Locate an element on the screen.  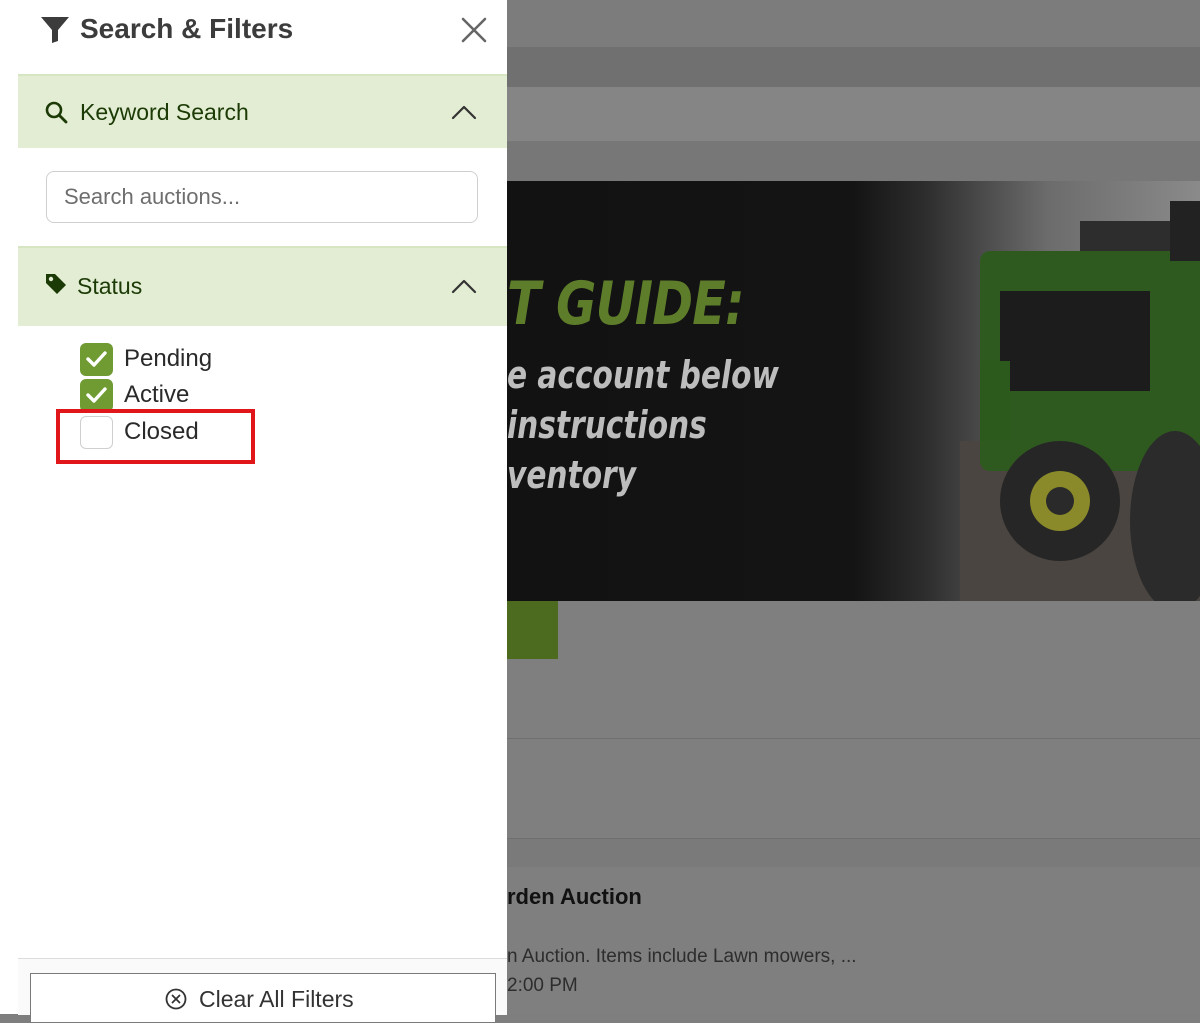
panel-title: Search & Filters is located at coordinates (187, 28).